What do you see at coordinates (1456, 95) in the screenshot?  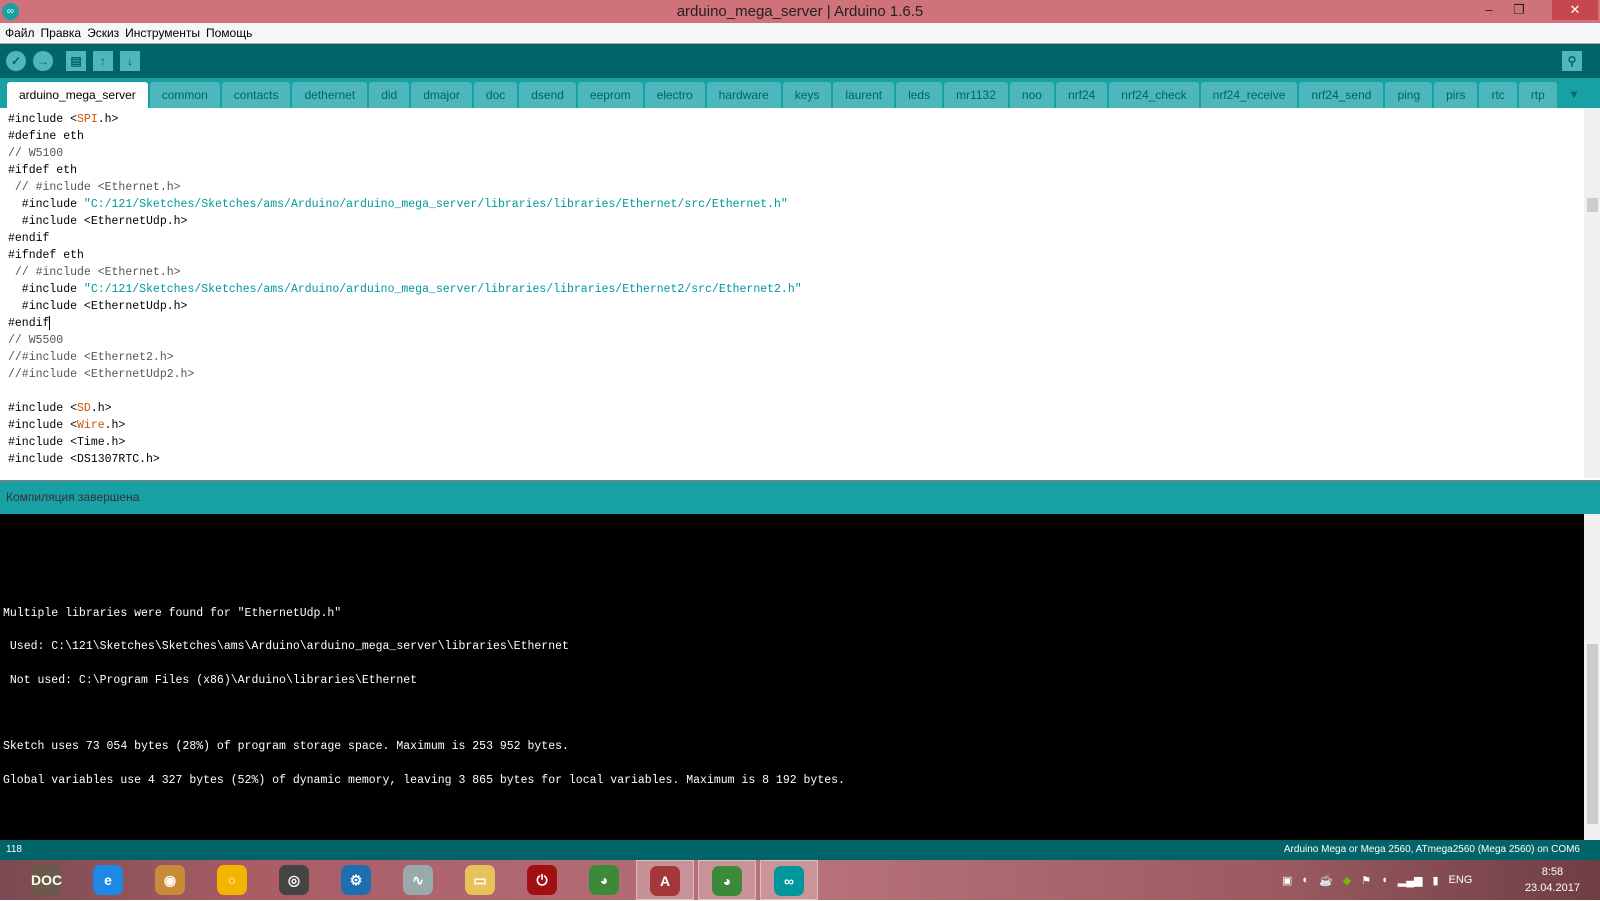 I see `tab-pirs: pirs` at bounding box center [1456, 95].